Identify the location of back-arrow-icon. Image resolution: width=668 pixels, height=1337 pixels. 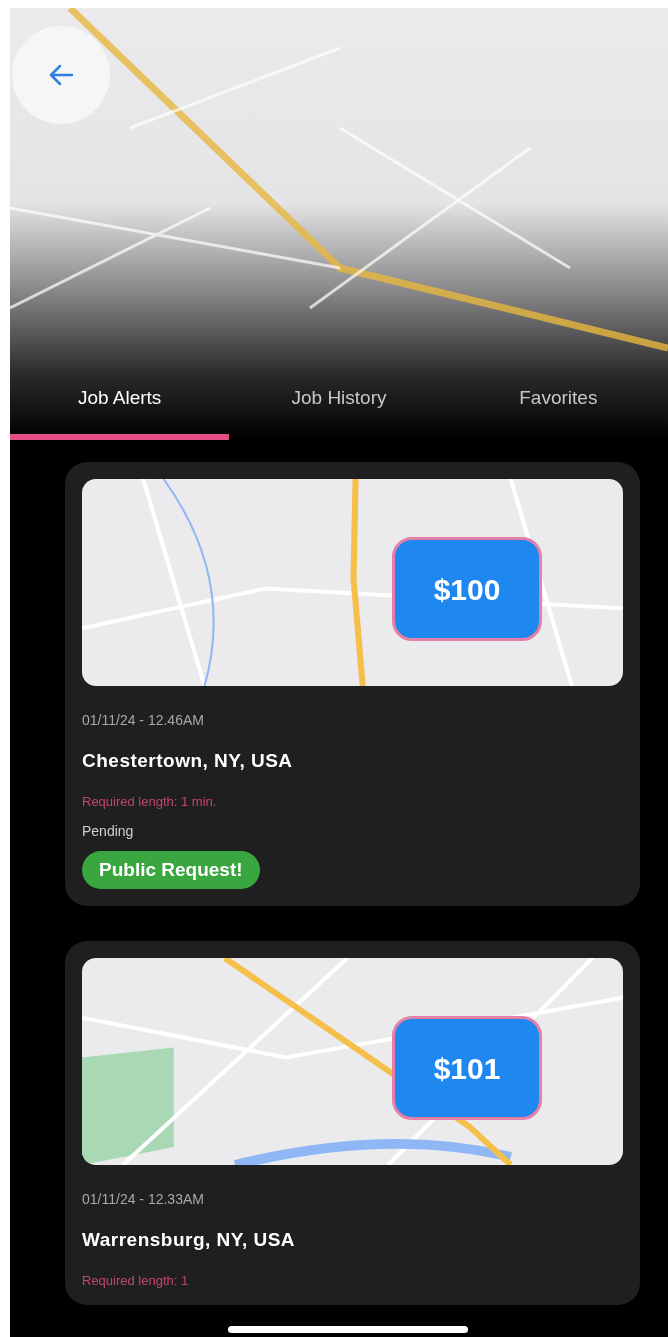
(61, 75).